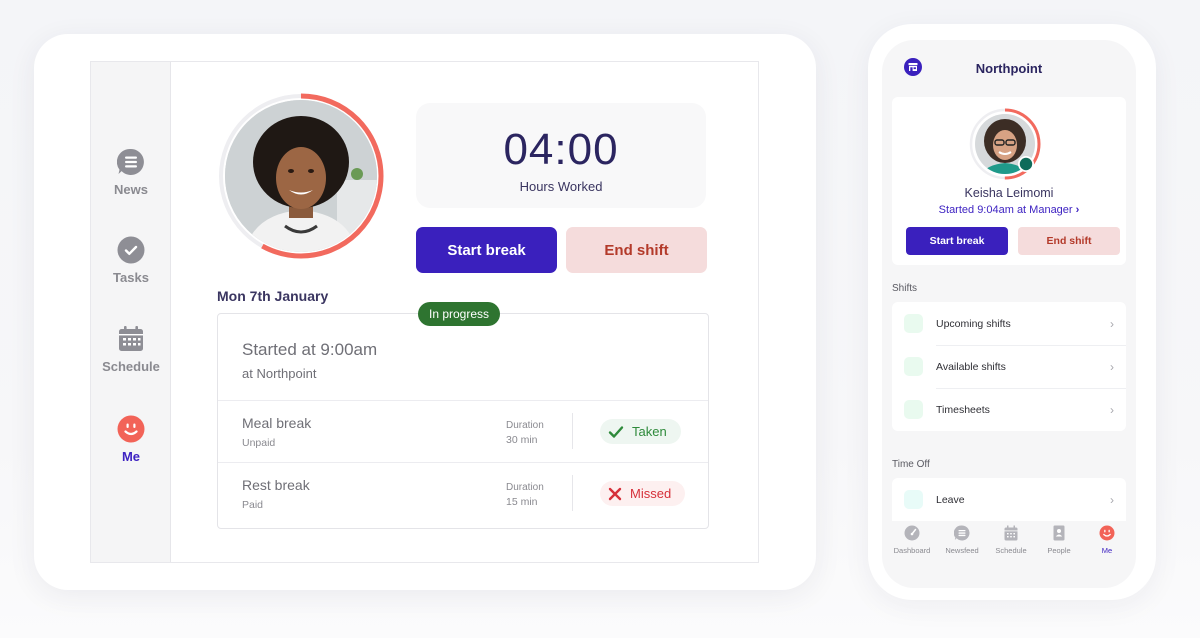 This screenshot has height=638, width=1200. What do you see at coordinates (279, 373) in the screenshot?
I see `shift-location: at Northpoint` at bounding box center [279, 373].